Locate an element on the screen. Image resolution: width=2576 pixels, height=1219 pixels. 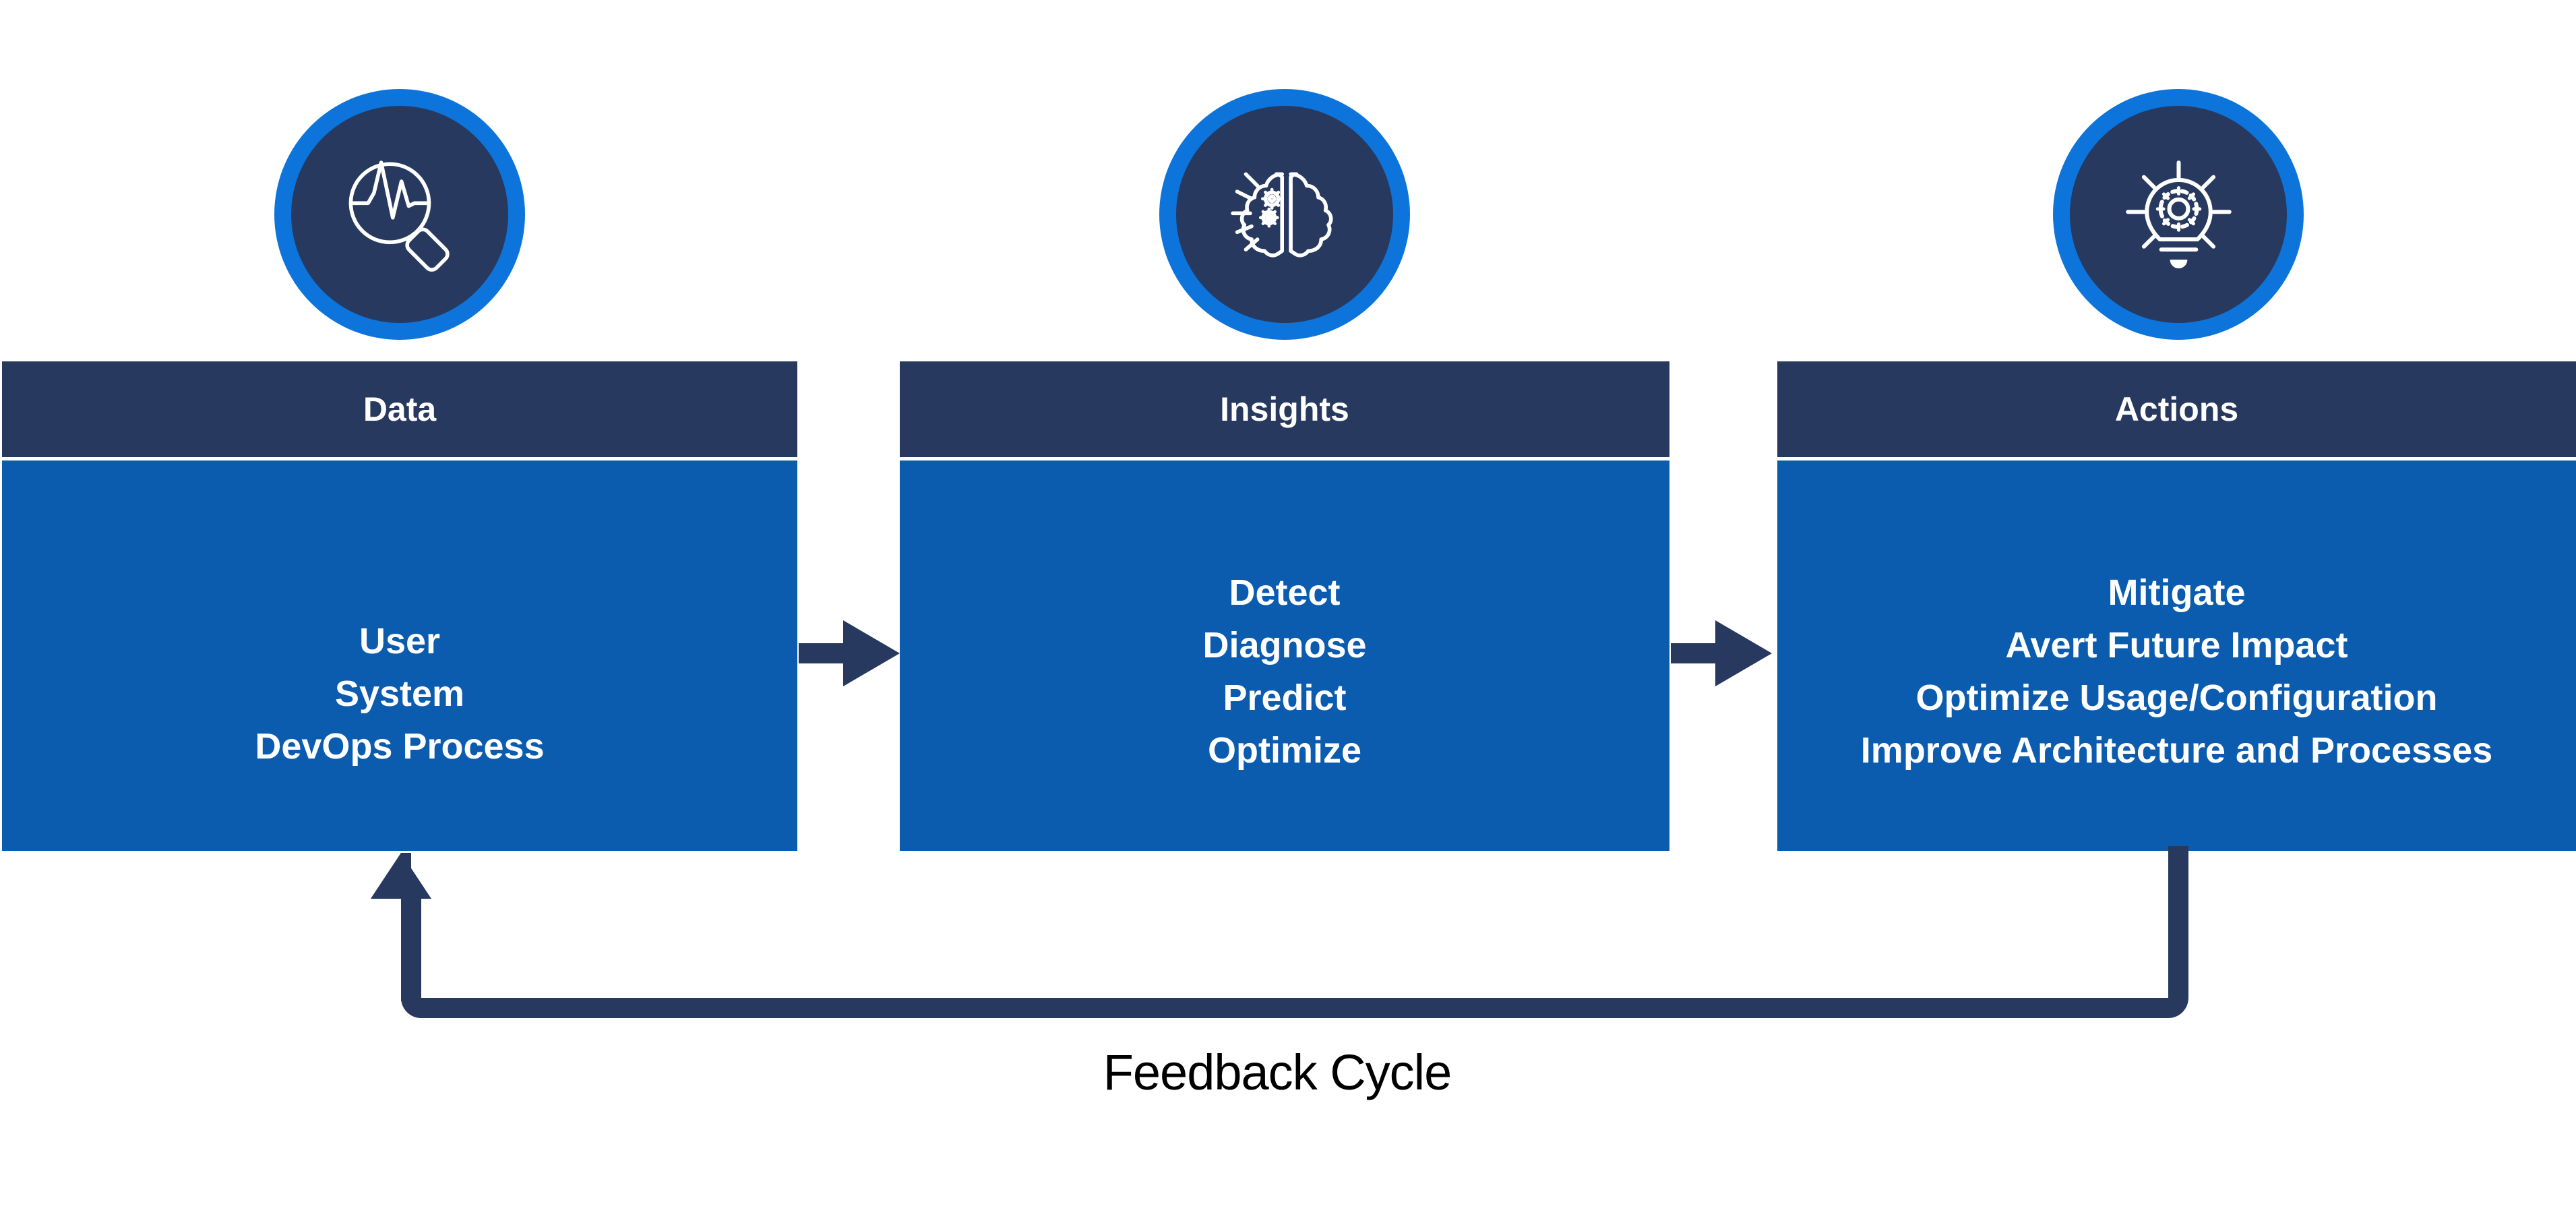
stage-card-header-insights: Insights is located at coordinates (1284, 409).